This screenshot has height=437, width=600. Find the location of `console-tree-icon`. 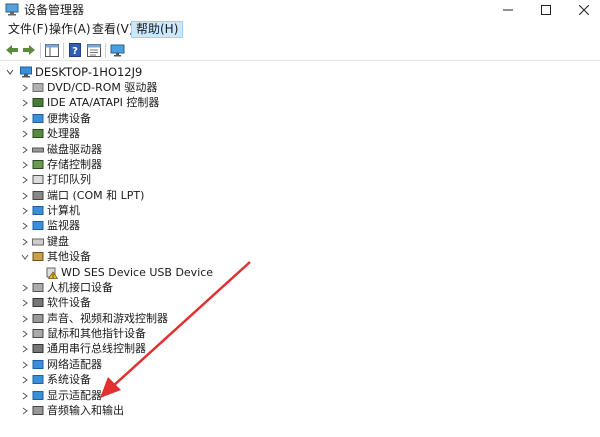

console-tree-icon is located at coordinates (52, 50).